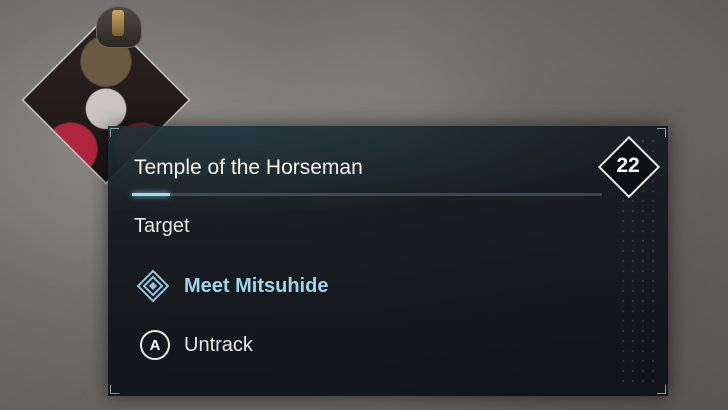  I want to click on section-label: Target, so click(162, 226).